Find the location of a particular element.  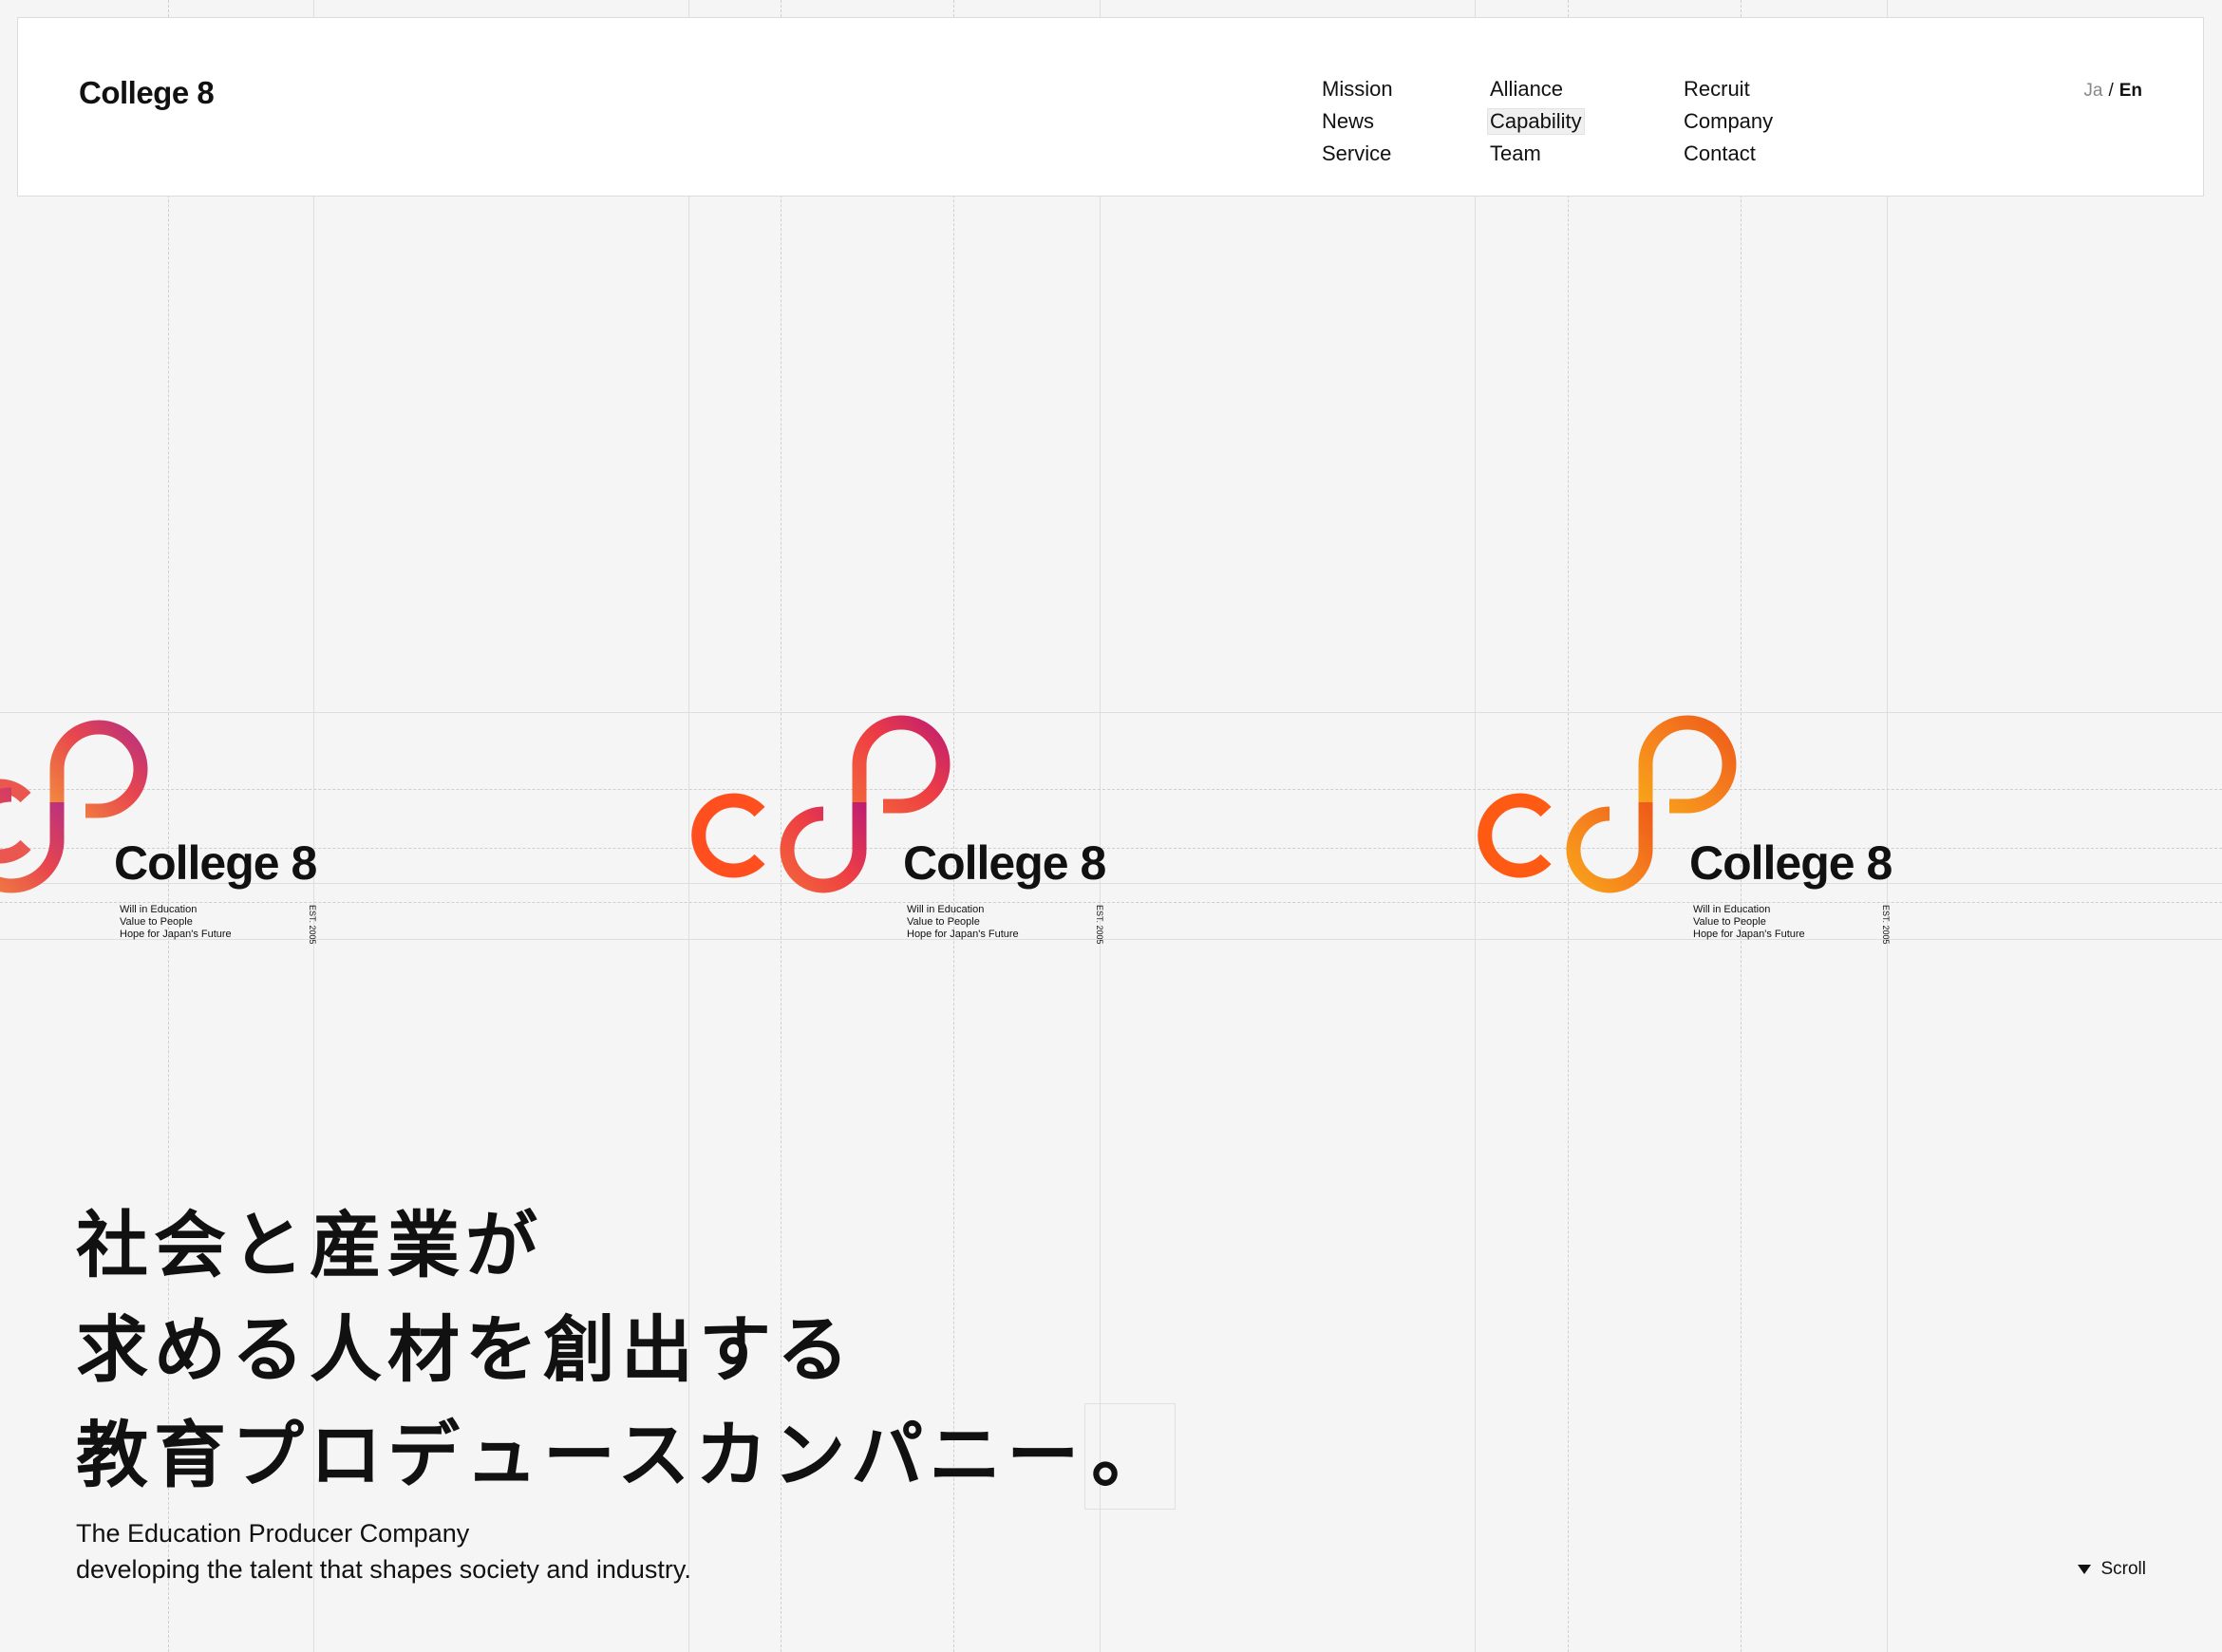

scroll-label: Scroll is located at coordinates (2123, 1569).